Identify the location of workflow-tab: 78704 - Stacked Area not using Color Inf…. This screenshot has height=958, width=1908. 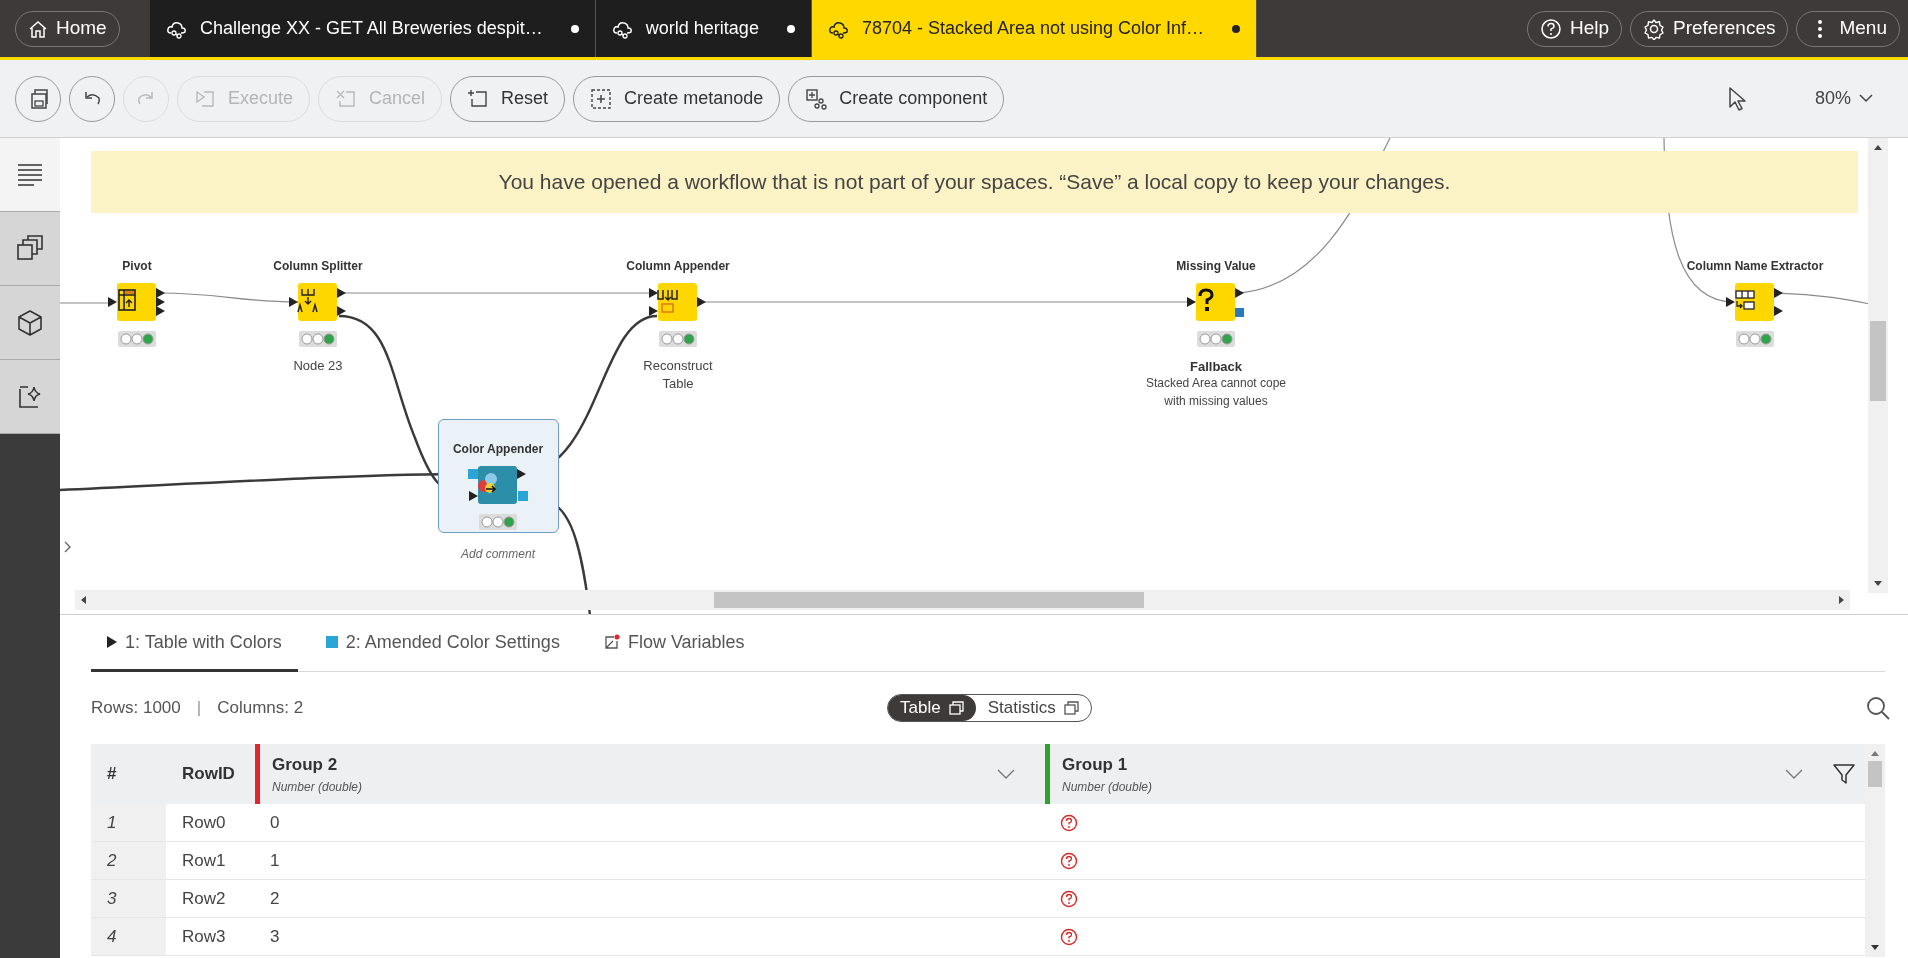
(1034, 28).